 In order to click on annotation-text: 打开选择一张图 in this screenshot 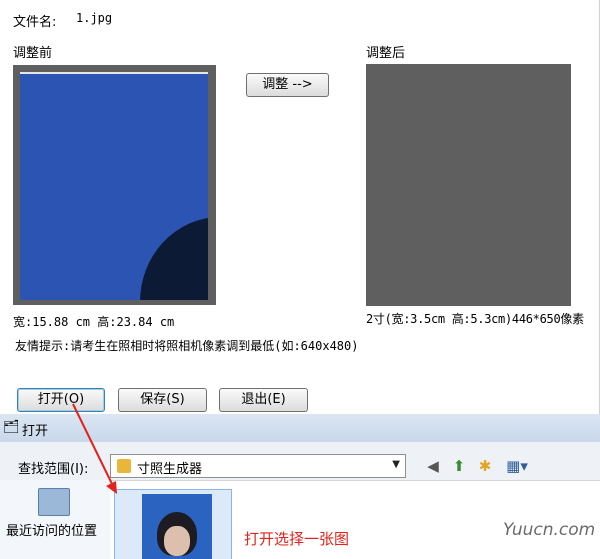, I will do `click(297, 539)`.